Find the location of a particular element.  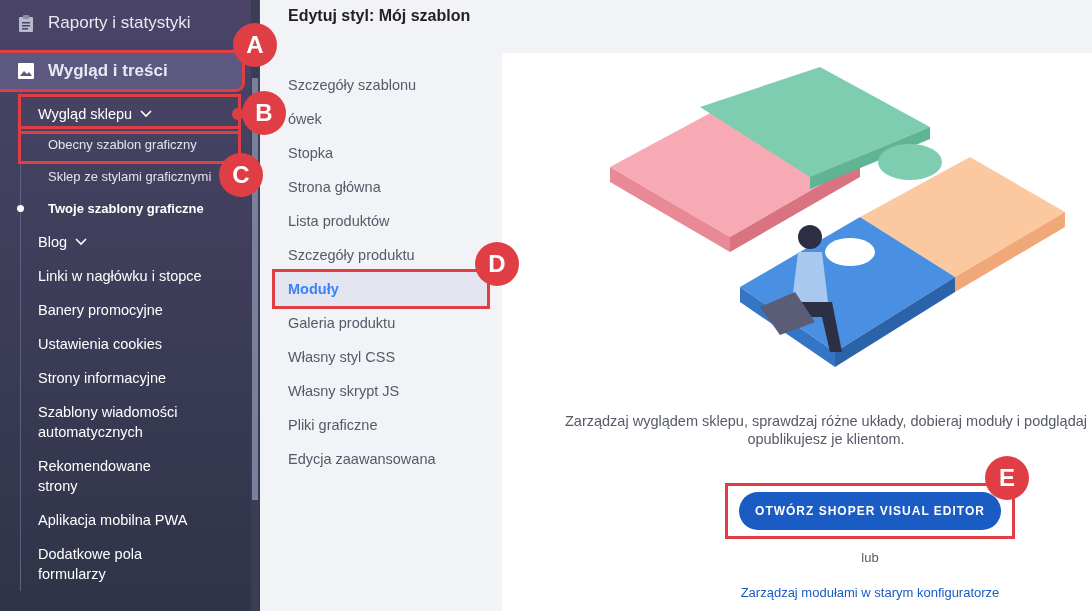

style-menu-item: Pliki graficzne is located at coordinates (333, 425).